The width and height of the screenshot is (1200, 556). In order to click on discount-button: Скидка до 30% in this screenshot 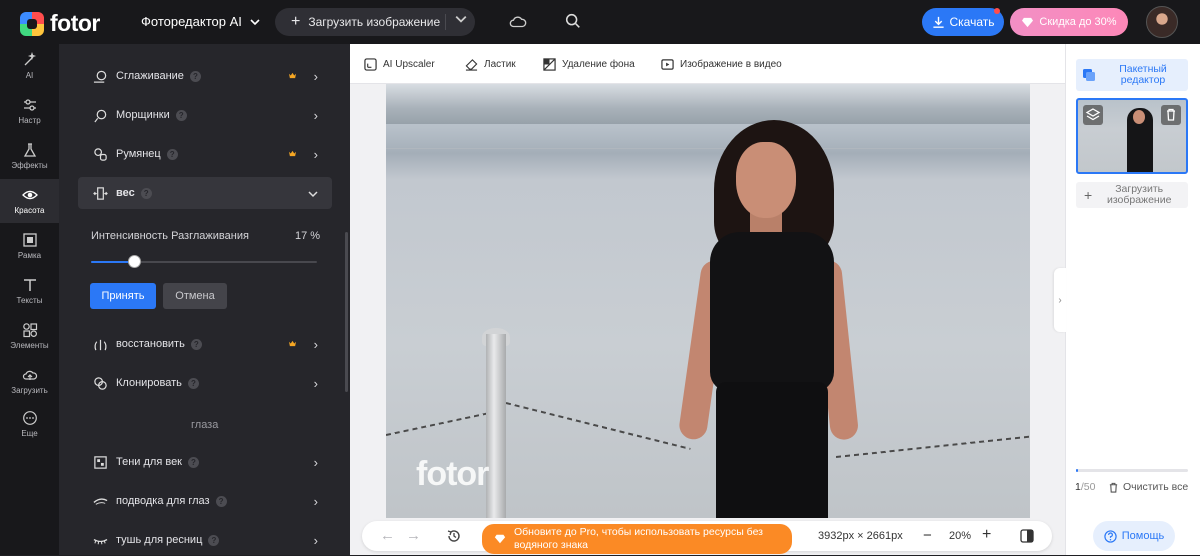, I will do `click(1069, 22)`.